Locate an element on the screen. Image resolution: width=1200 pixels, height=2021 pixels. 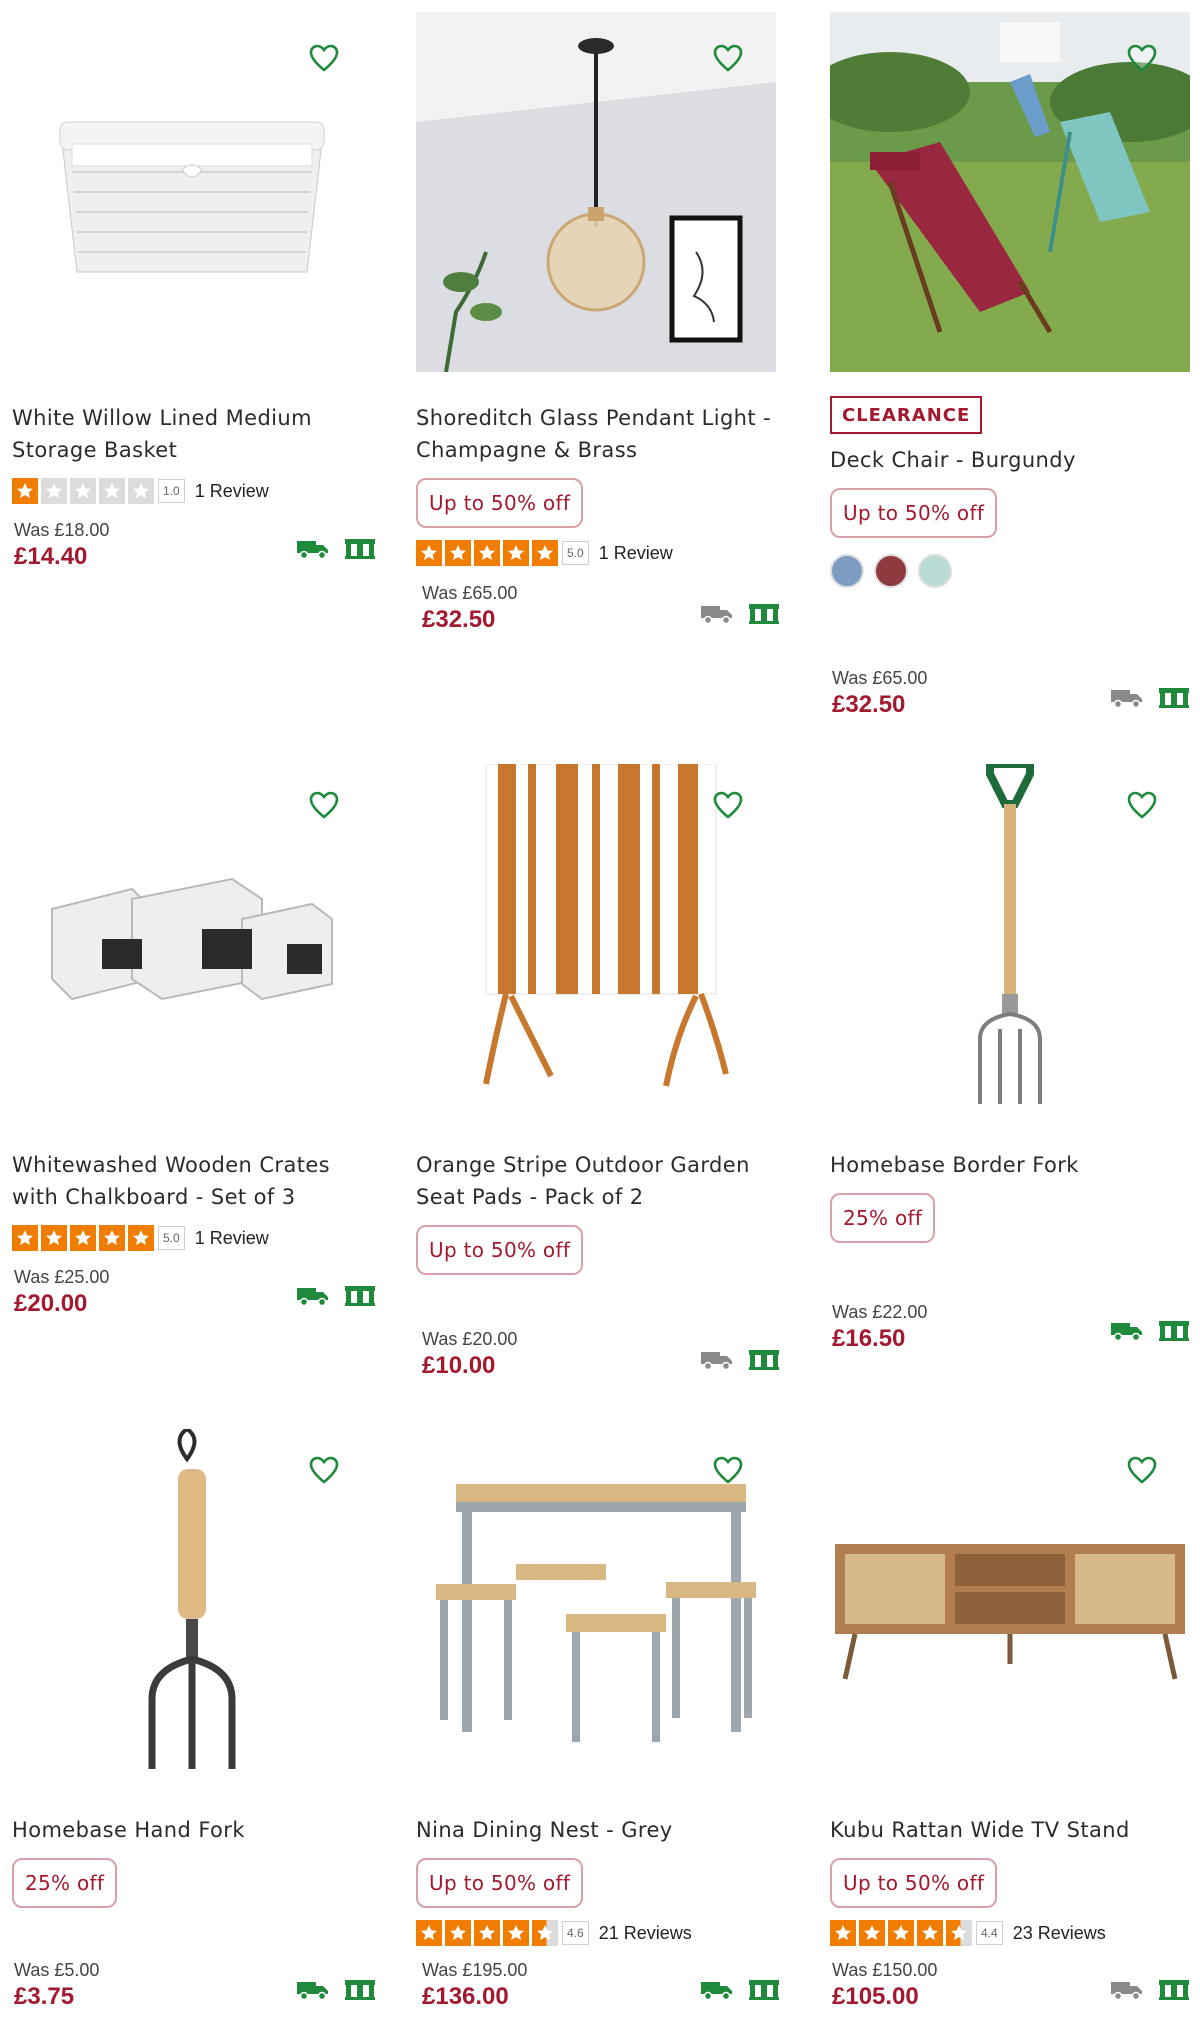
product-title: Deck Chair - Burgundy is located at coordinates (1010, 460).